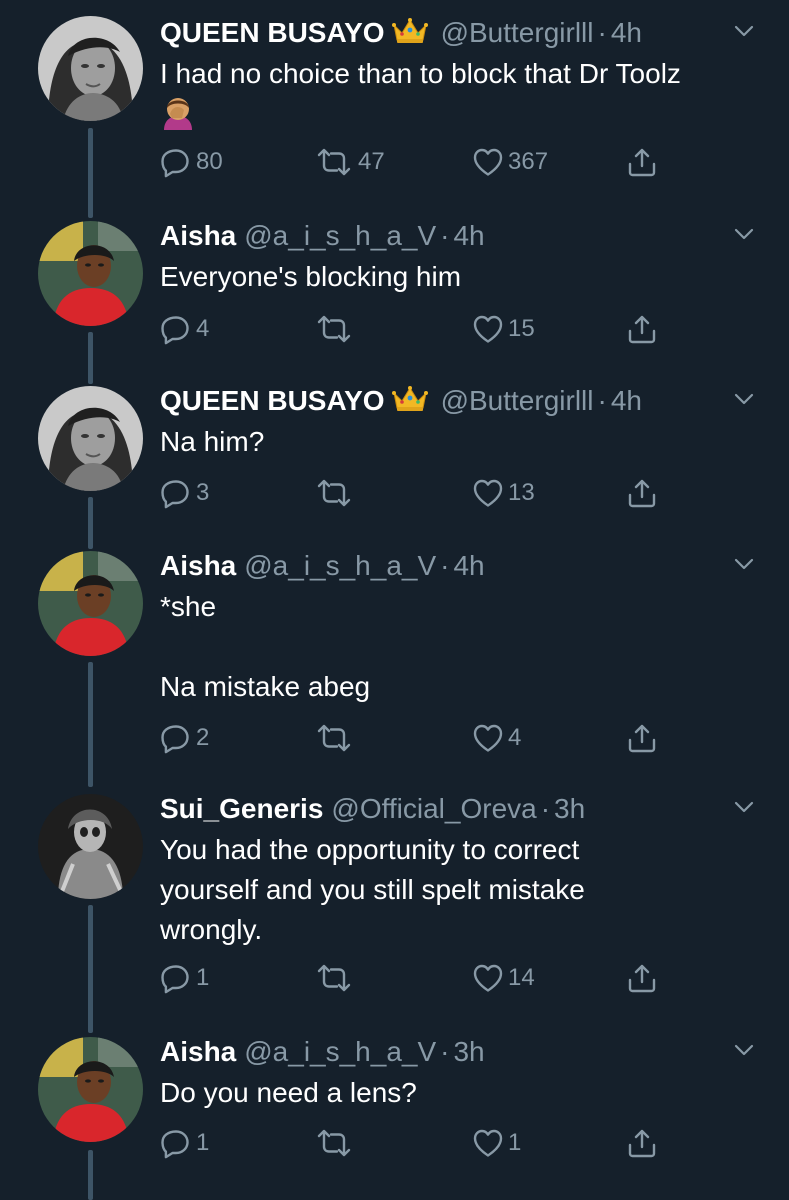 Image resolution: width=789 pixels, height=1200 pixels. Describe the element at coordinates (184, 493) in the screenshot. I see `reply-button: 3` at that location.